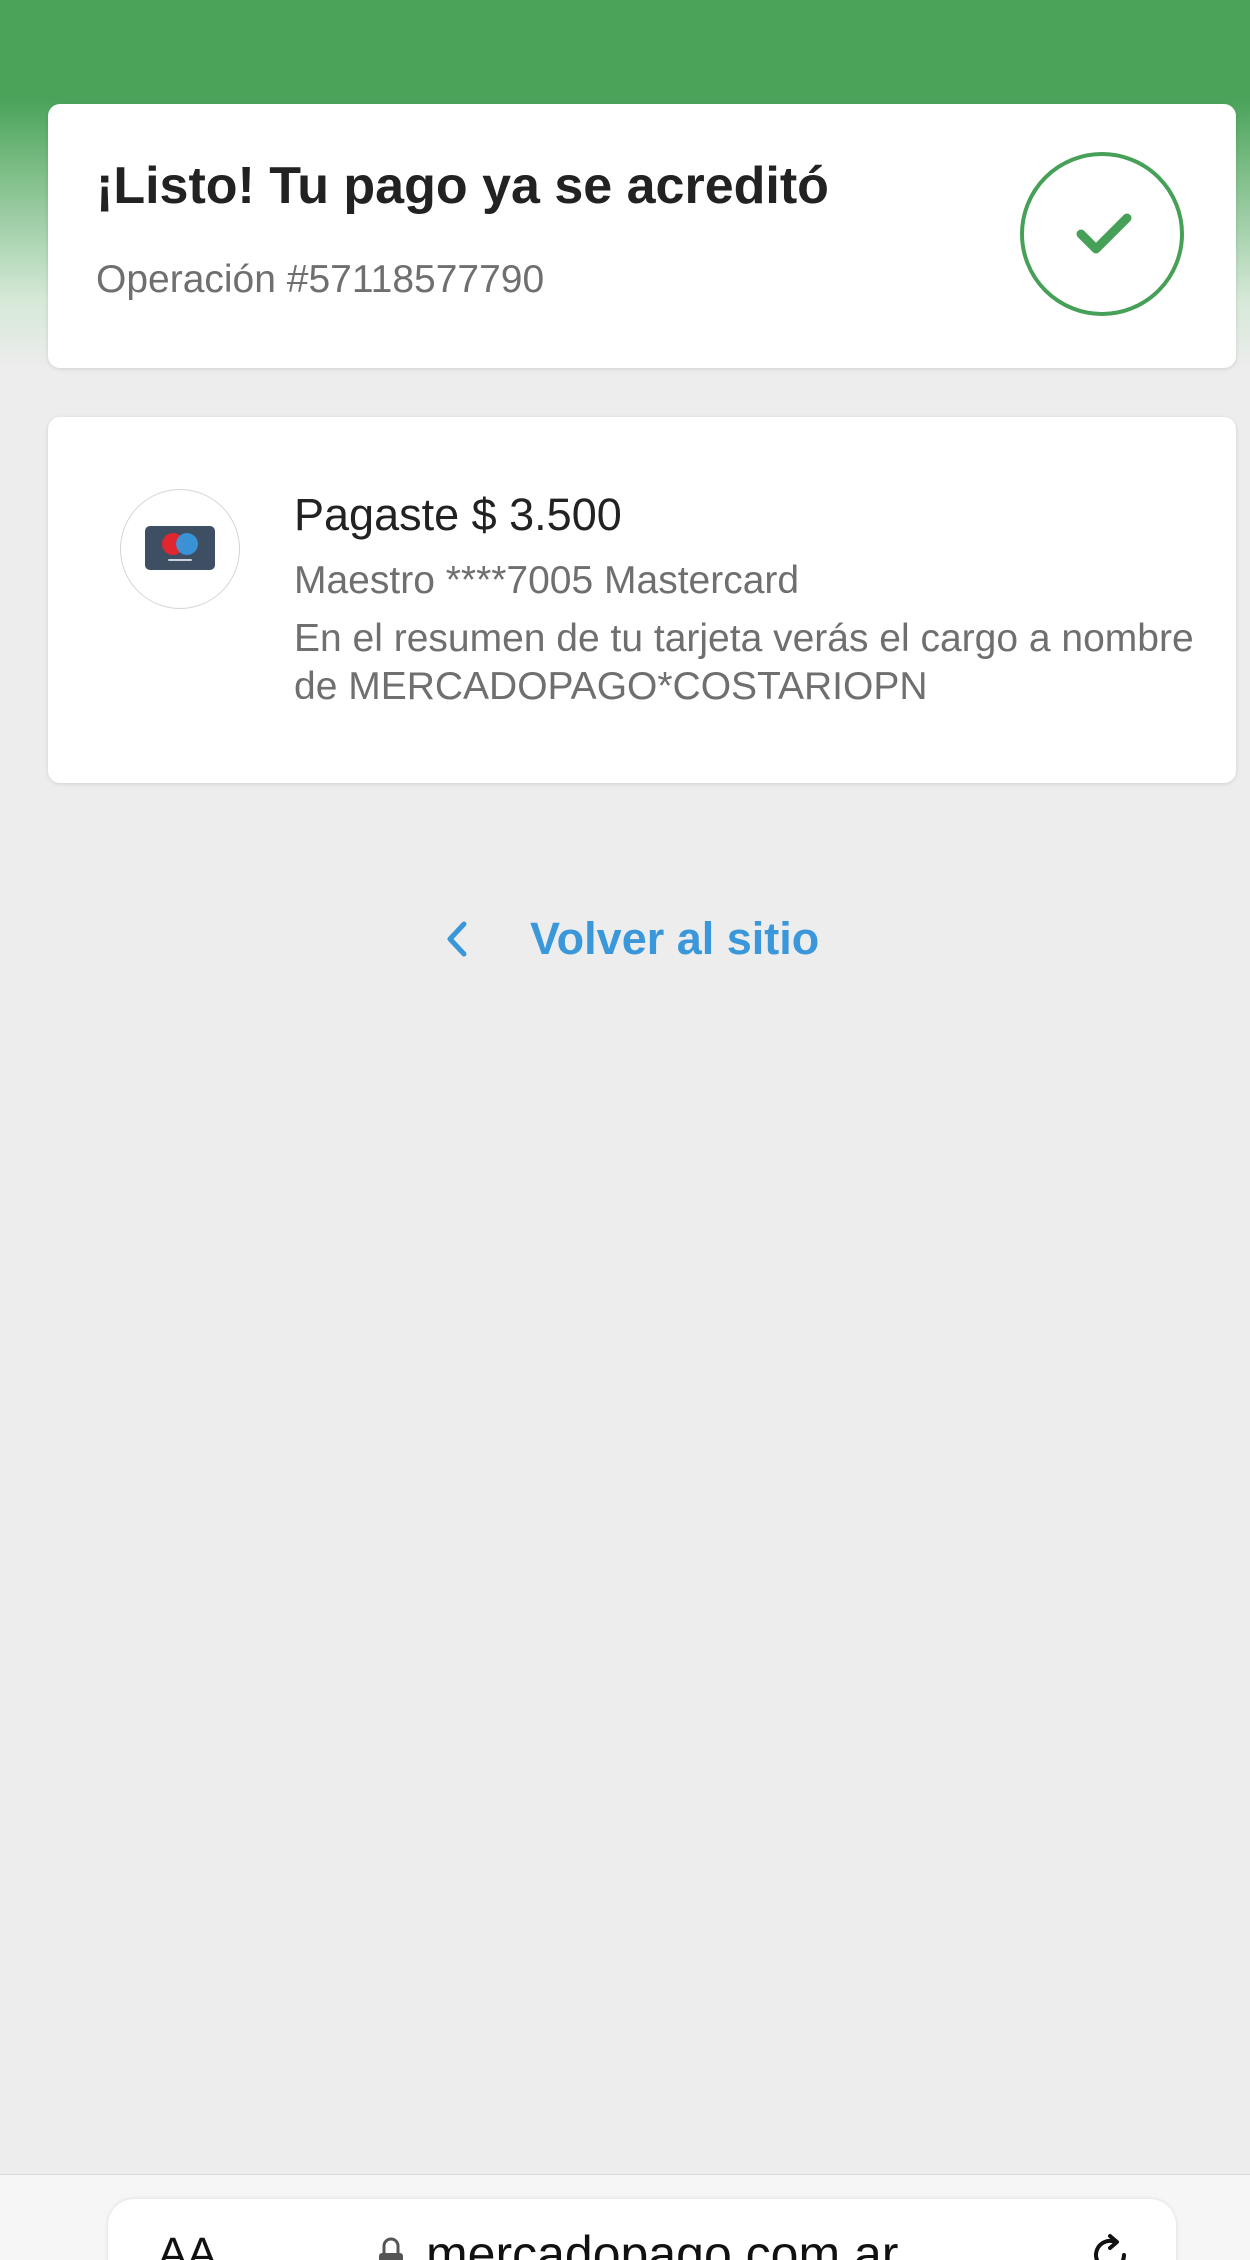  I want to click on browser-toolbar: AA mercadopago.com.ar, so click(625, 2217).